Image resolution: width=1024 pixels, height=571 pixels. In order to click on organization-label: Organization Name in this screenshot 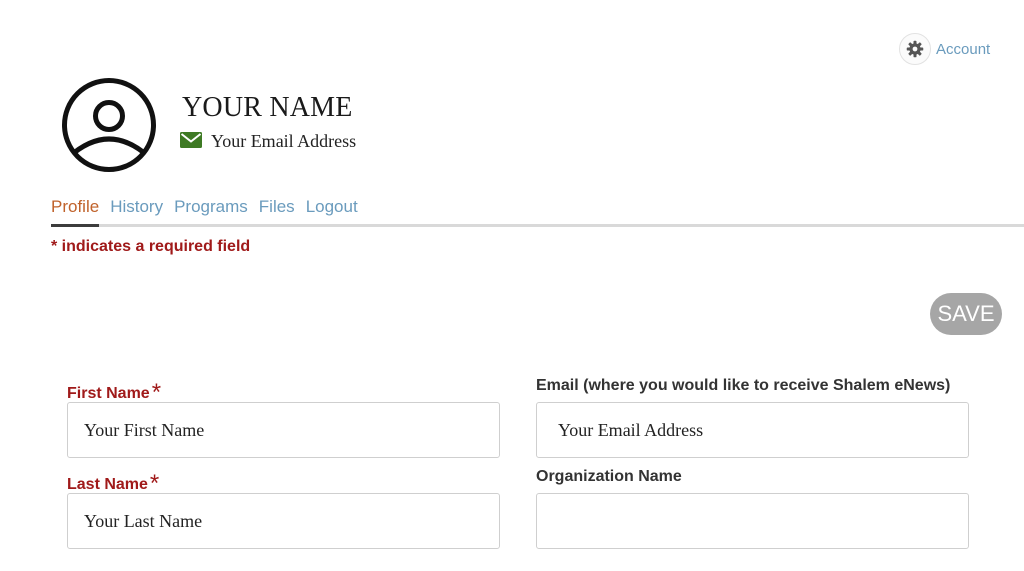, I will do `click(609, 476)`.